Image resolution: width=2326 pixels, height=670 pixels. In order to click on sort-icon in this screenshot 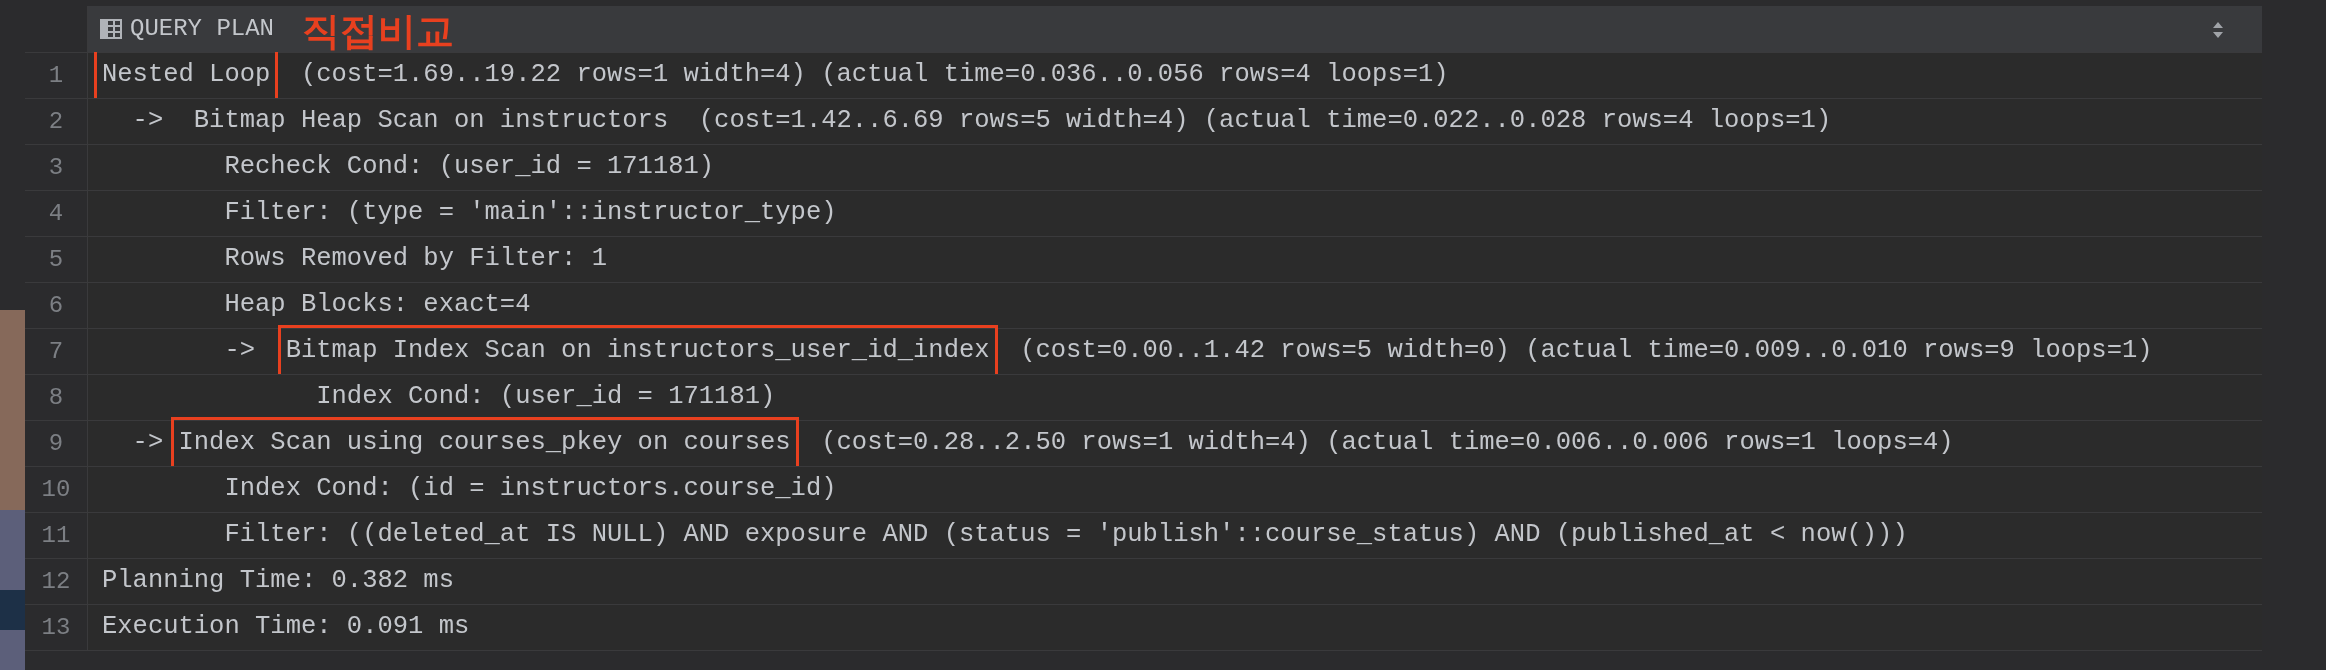, I will do `click(2218, 30)`.